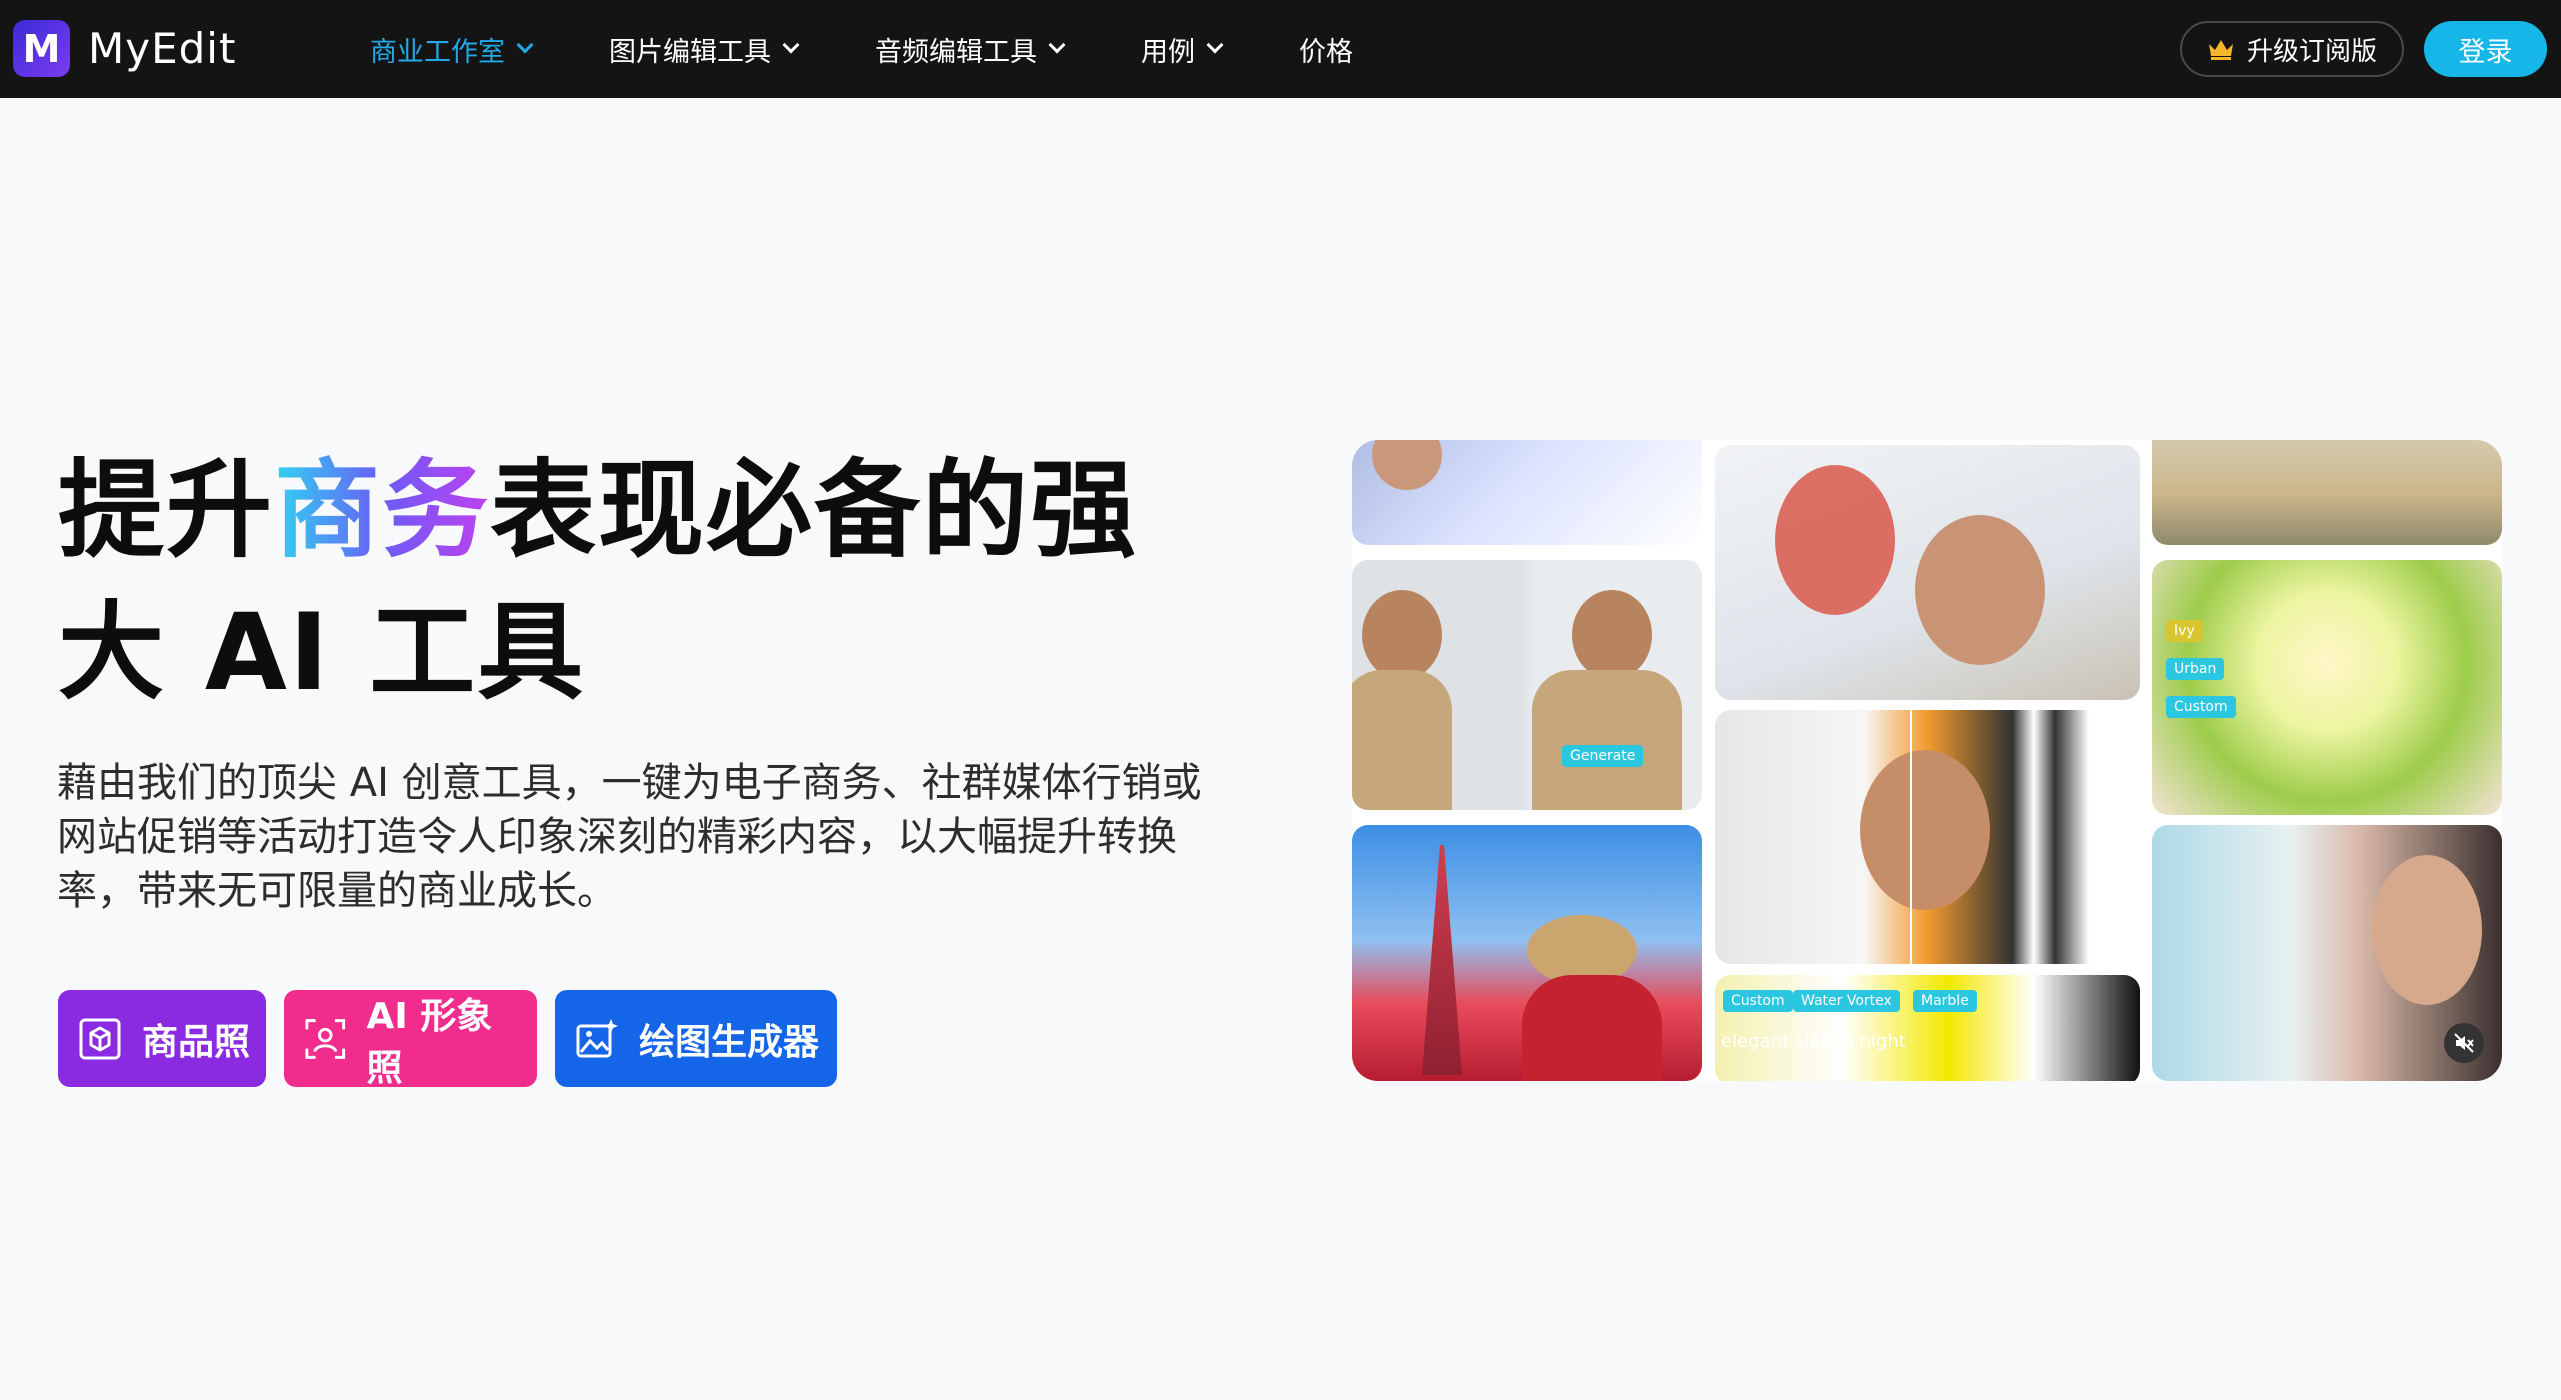 The height and width of the screenshot is (1400, 2561). I want to click on menu-label: 用例, so click(1168, 52).